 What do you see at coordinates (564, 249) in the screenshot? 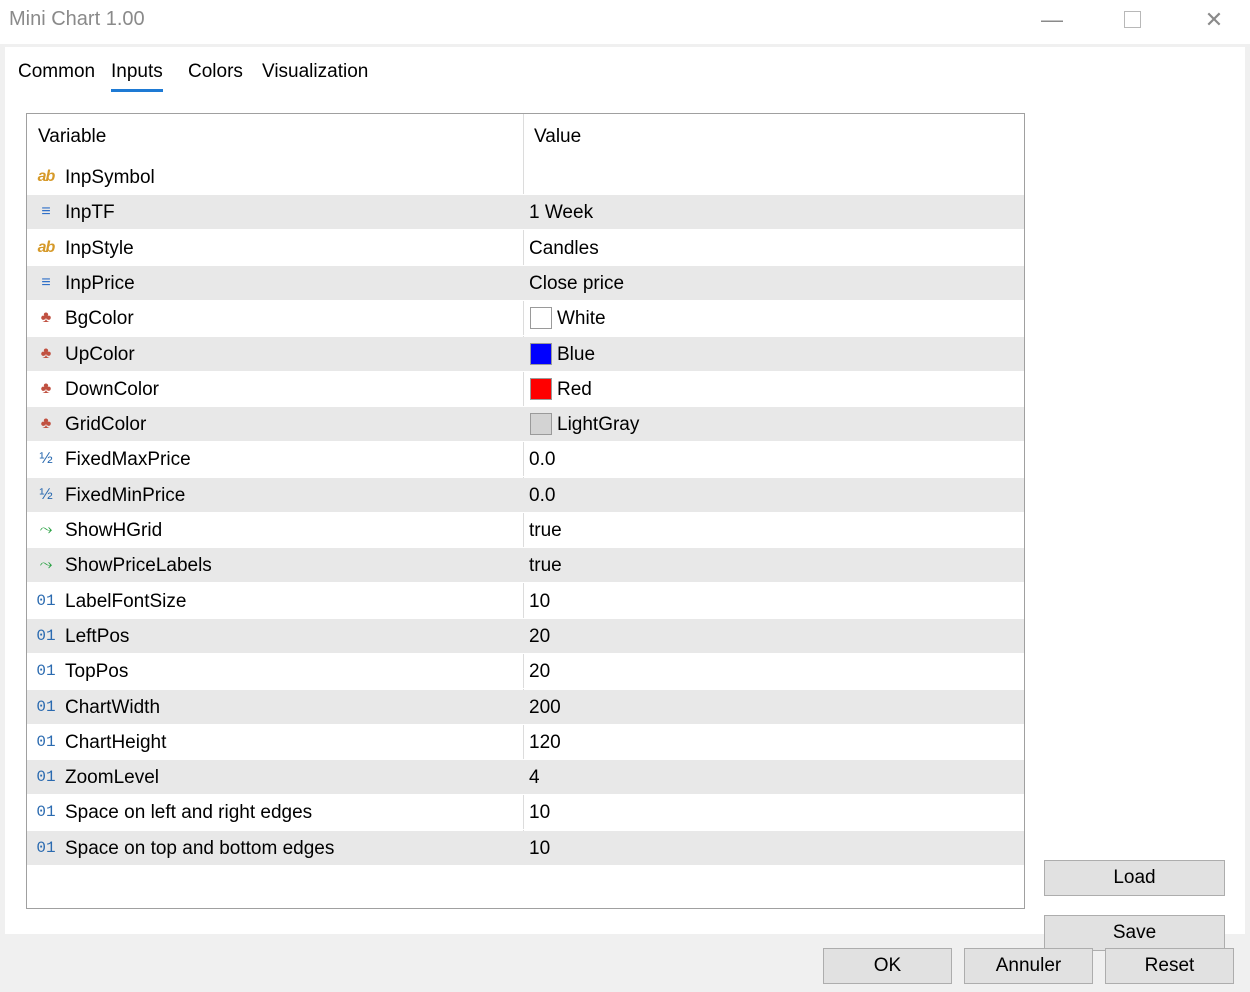
I see `variable-value: Candles` at bounding box center [564, 249].